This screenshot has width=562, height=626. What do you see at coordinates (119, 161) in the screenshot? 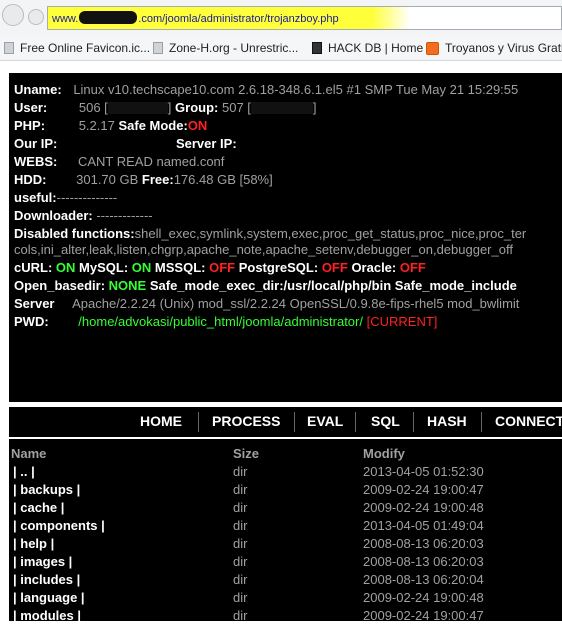
I see `webs-row: WEBS: CANT READ named.conf` at bounding box center [119, 161].